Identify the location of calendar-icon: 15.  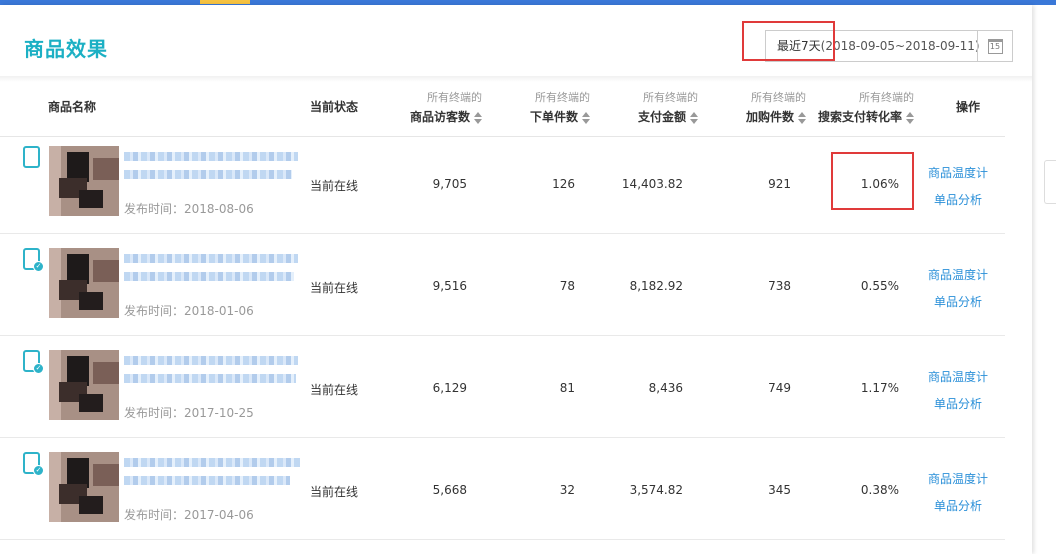
(995, 46).